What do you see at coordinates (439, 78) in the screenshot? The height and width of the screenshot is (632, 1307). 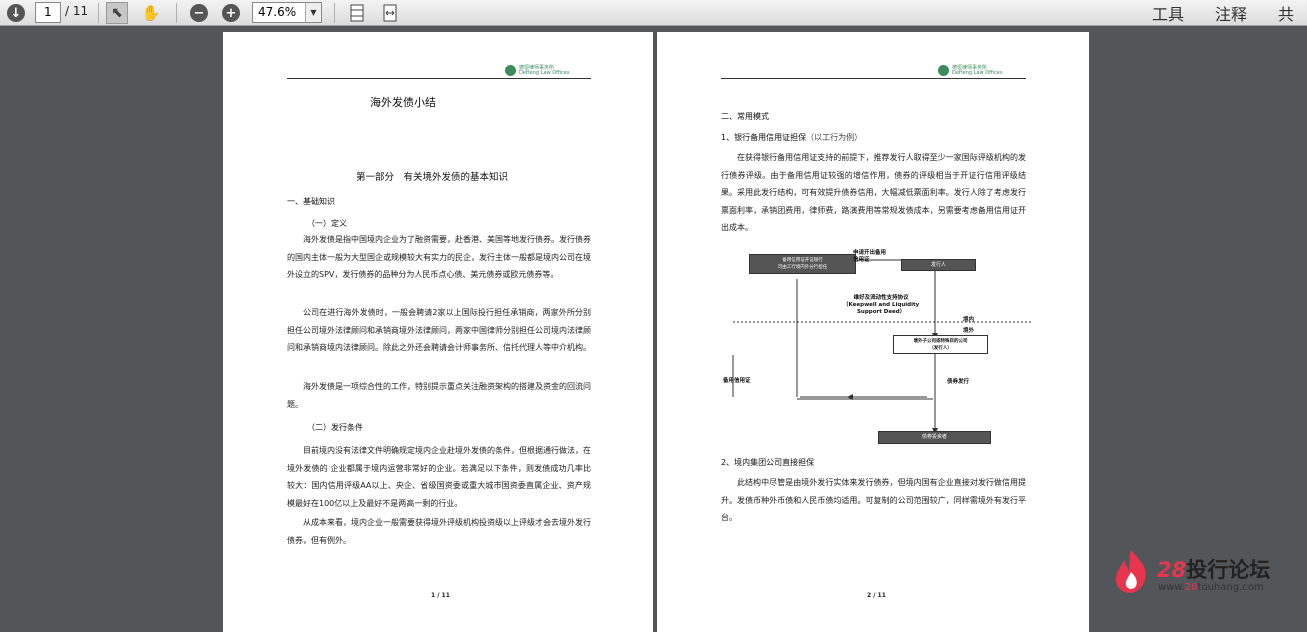 I see `header-rule` at bounding box center [439, 78].